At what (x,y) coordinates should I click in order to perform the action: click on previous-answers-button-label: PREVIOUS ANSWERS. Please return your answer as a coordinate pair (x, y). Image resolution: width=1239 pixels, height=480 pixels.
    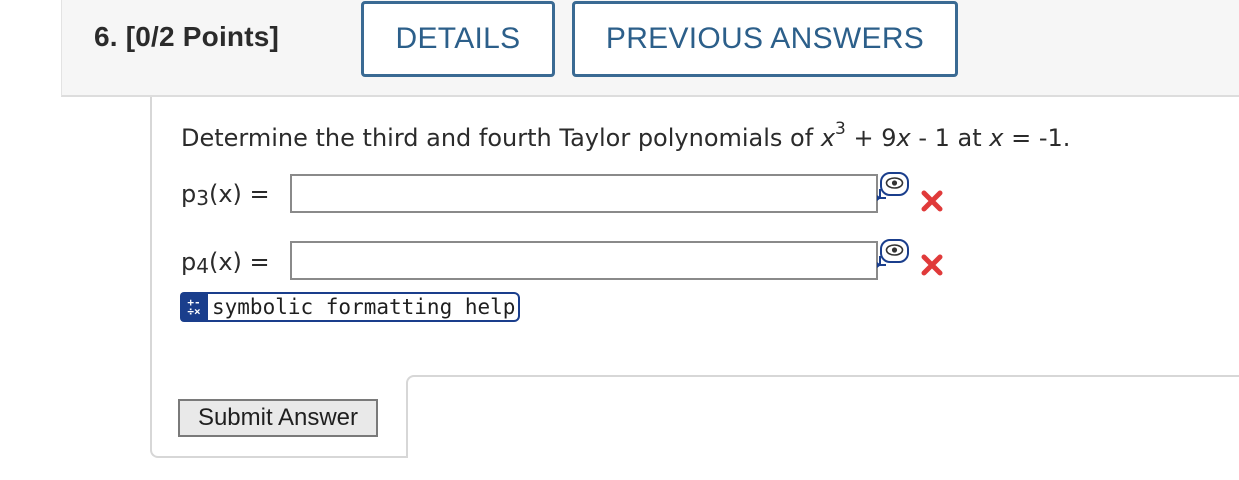
    Looking at the image, I should click on (765, 38).